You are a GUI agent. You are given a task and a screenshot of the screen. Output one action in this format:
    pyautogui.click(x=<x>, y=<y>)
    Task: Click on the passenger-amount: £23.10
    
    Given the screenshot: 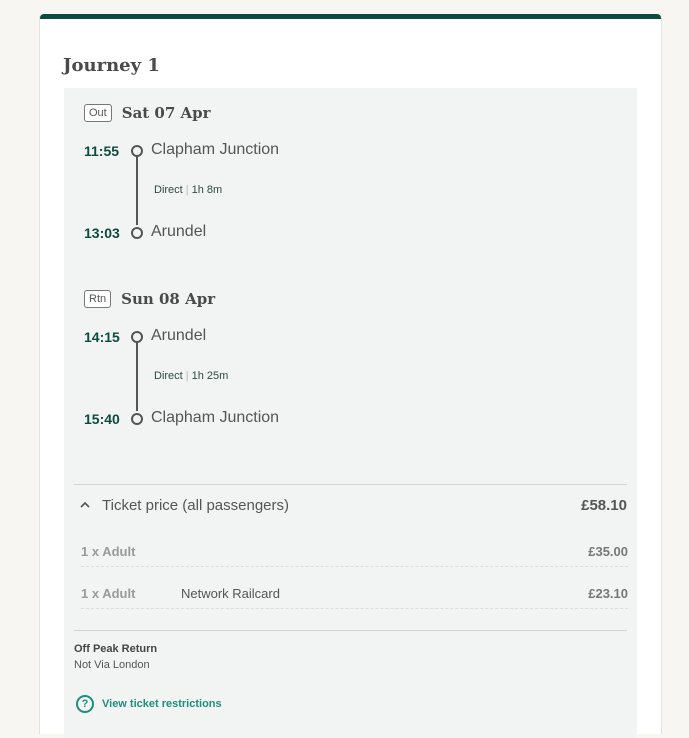 What is the action you would take?
    pyautogui.click(x=608, y=593)
    